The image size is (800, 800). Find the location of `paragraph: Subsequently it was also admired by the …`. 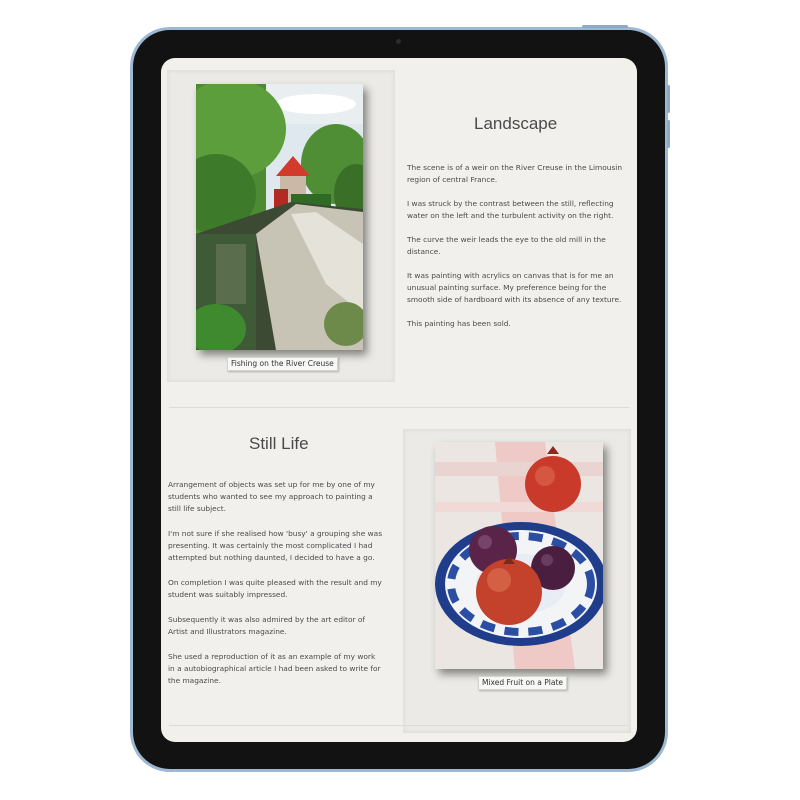

paragraph: Subsequently it was also admired by the … is located at coordinates (266, 625).